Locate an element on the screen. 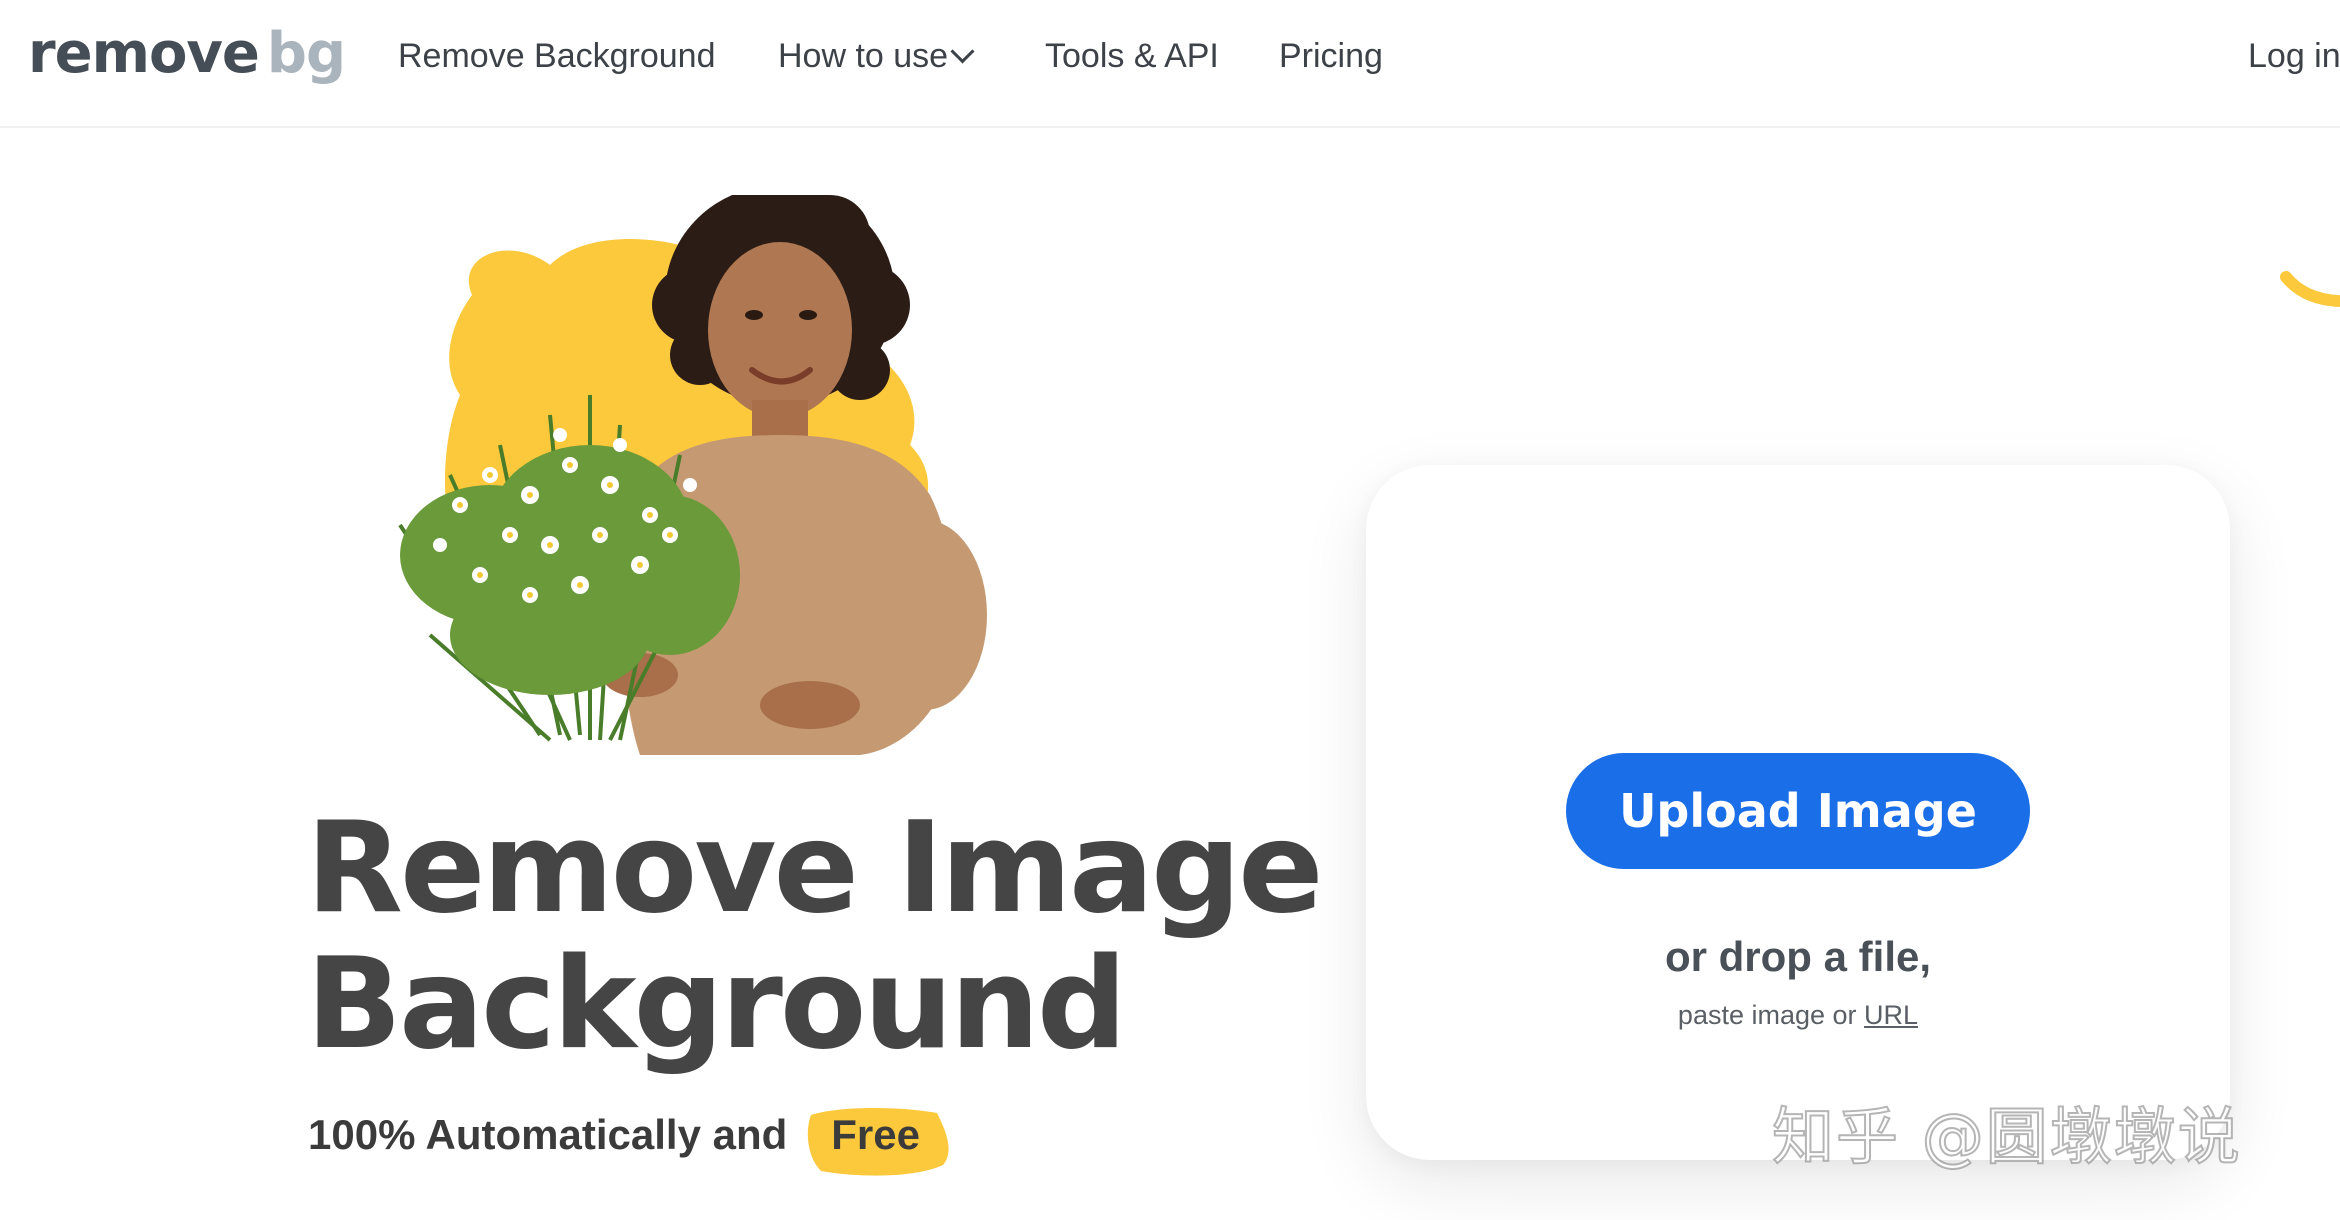 The image size is (2340, 1220). nav-how-to-use-label: How to use is located at coordinates (863, 55).